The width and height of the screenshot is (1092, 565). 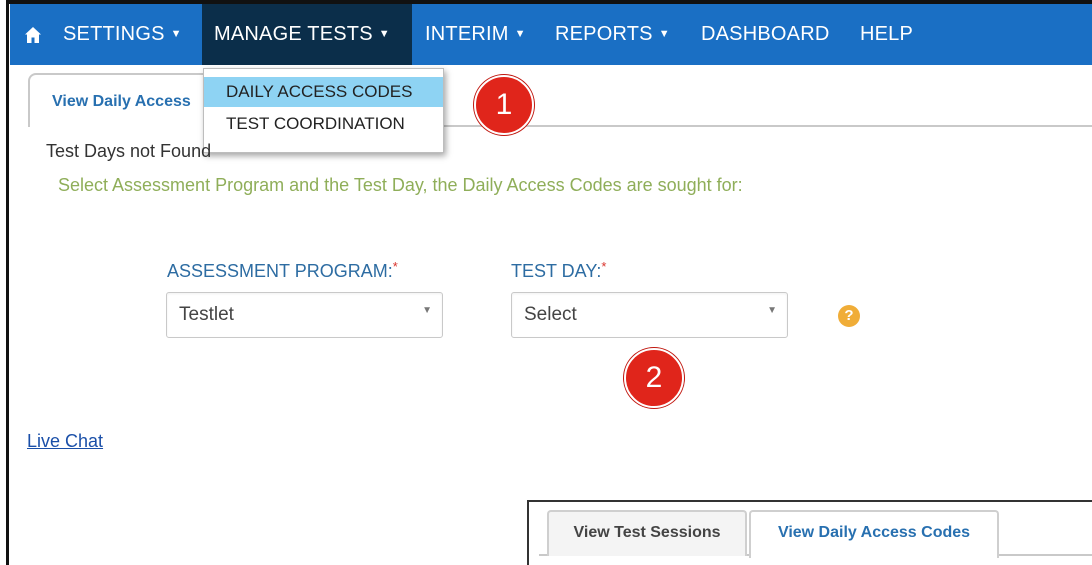 I want to click on tab-view-daily-access-label: View Daily Access, so click(x=121, y=101).